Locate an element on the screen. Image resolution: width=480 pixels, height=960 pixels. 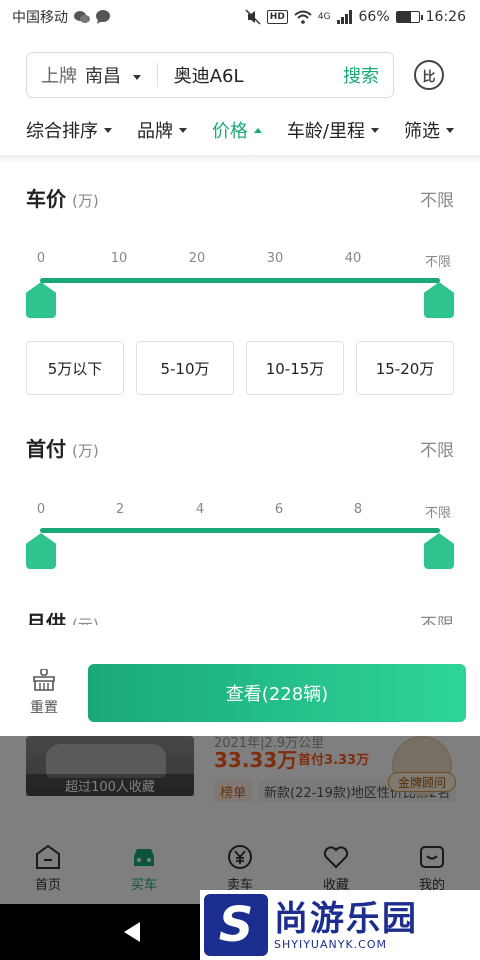
price-quick-chips: 5万以下 5-10万 10-15万 15-20万 is located at coordinates (240, 368).